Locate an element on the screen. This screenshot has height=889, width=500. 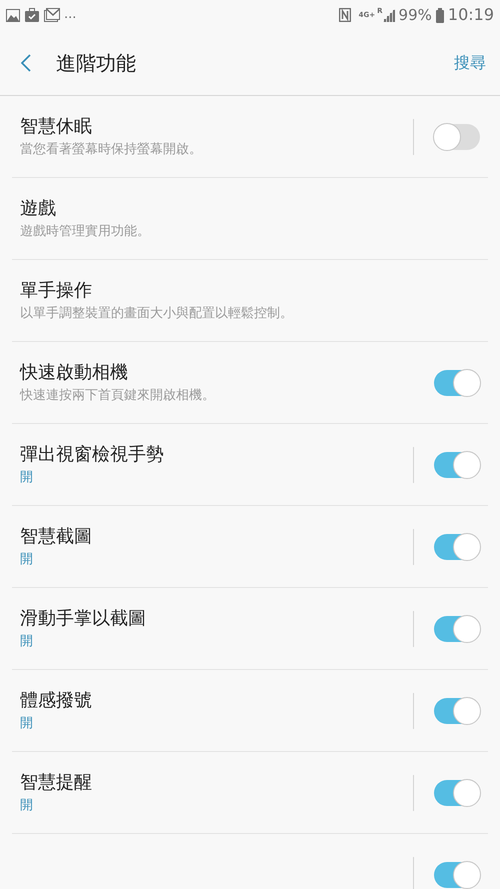
setting-description: 以單手調整裝置的畫面大小與配置以輕鬆控制。 is located at coordinates (157, 313).